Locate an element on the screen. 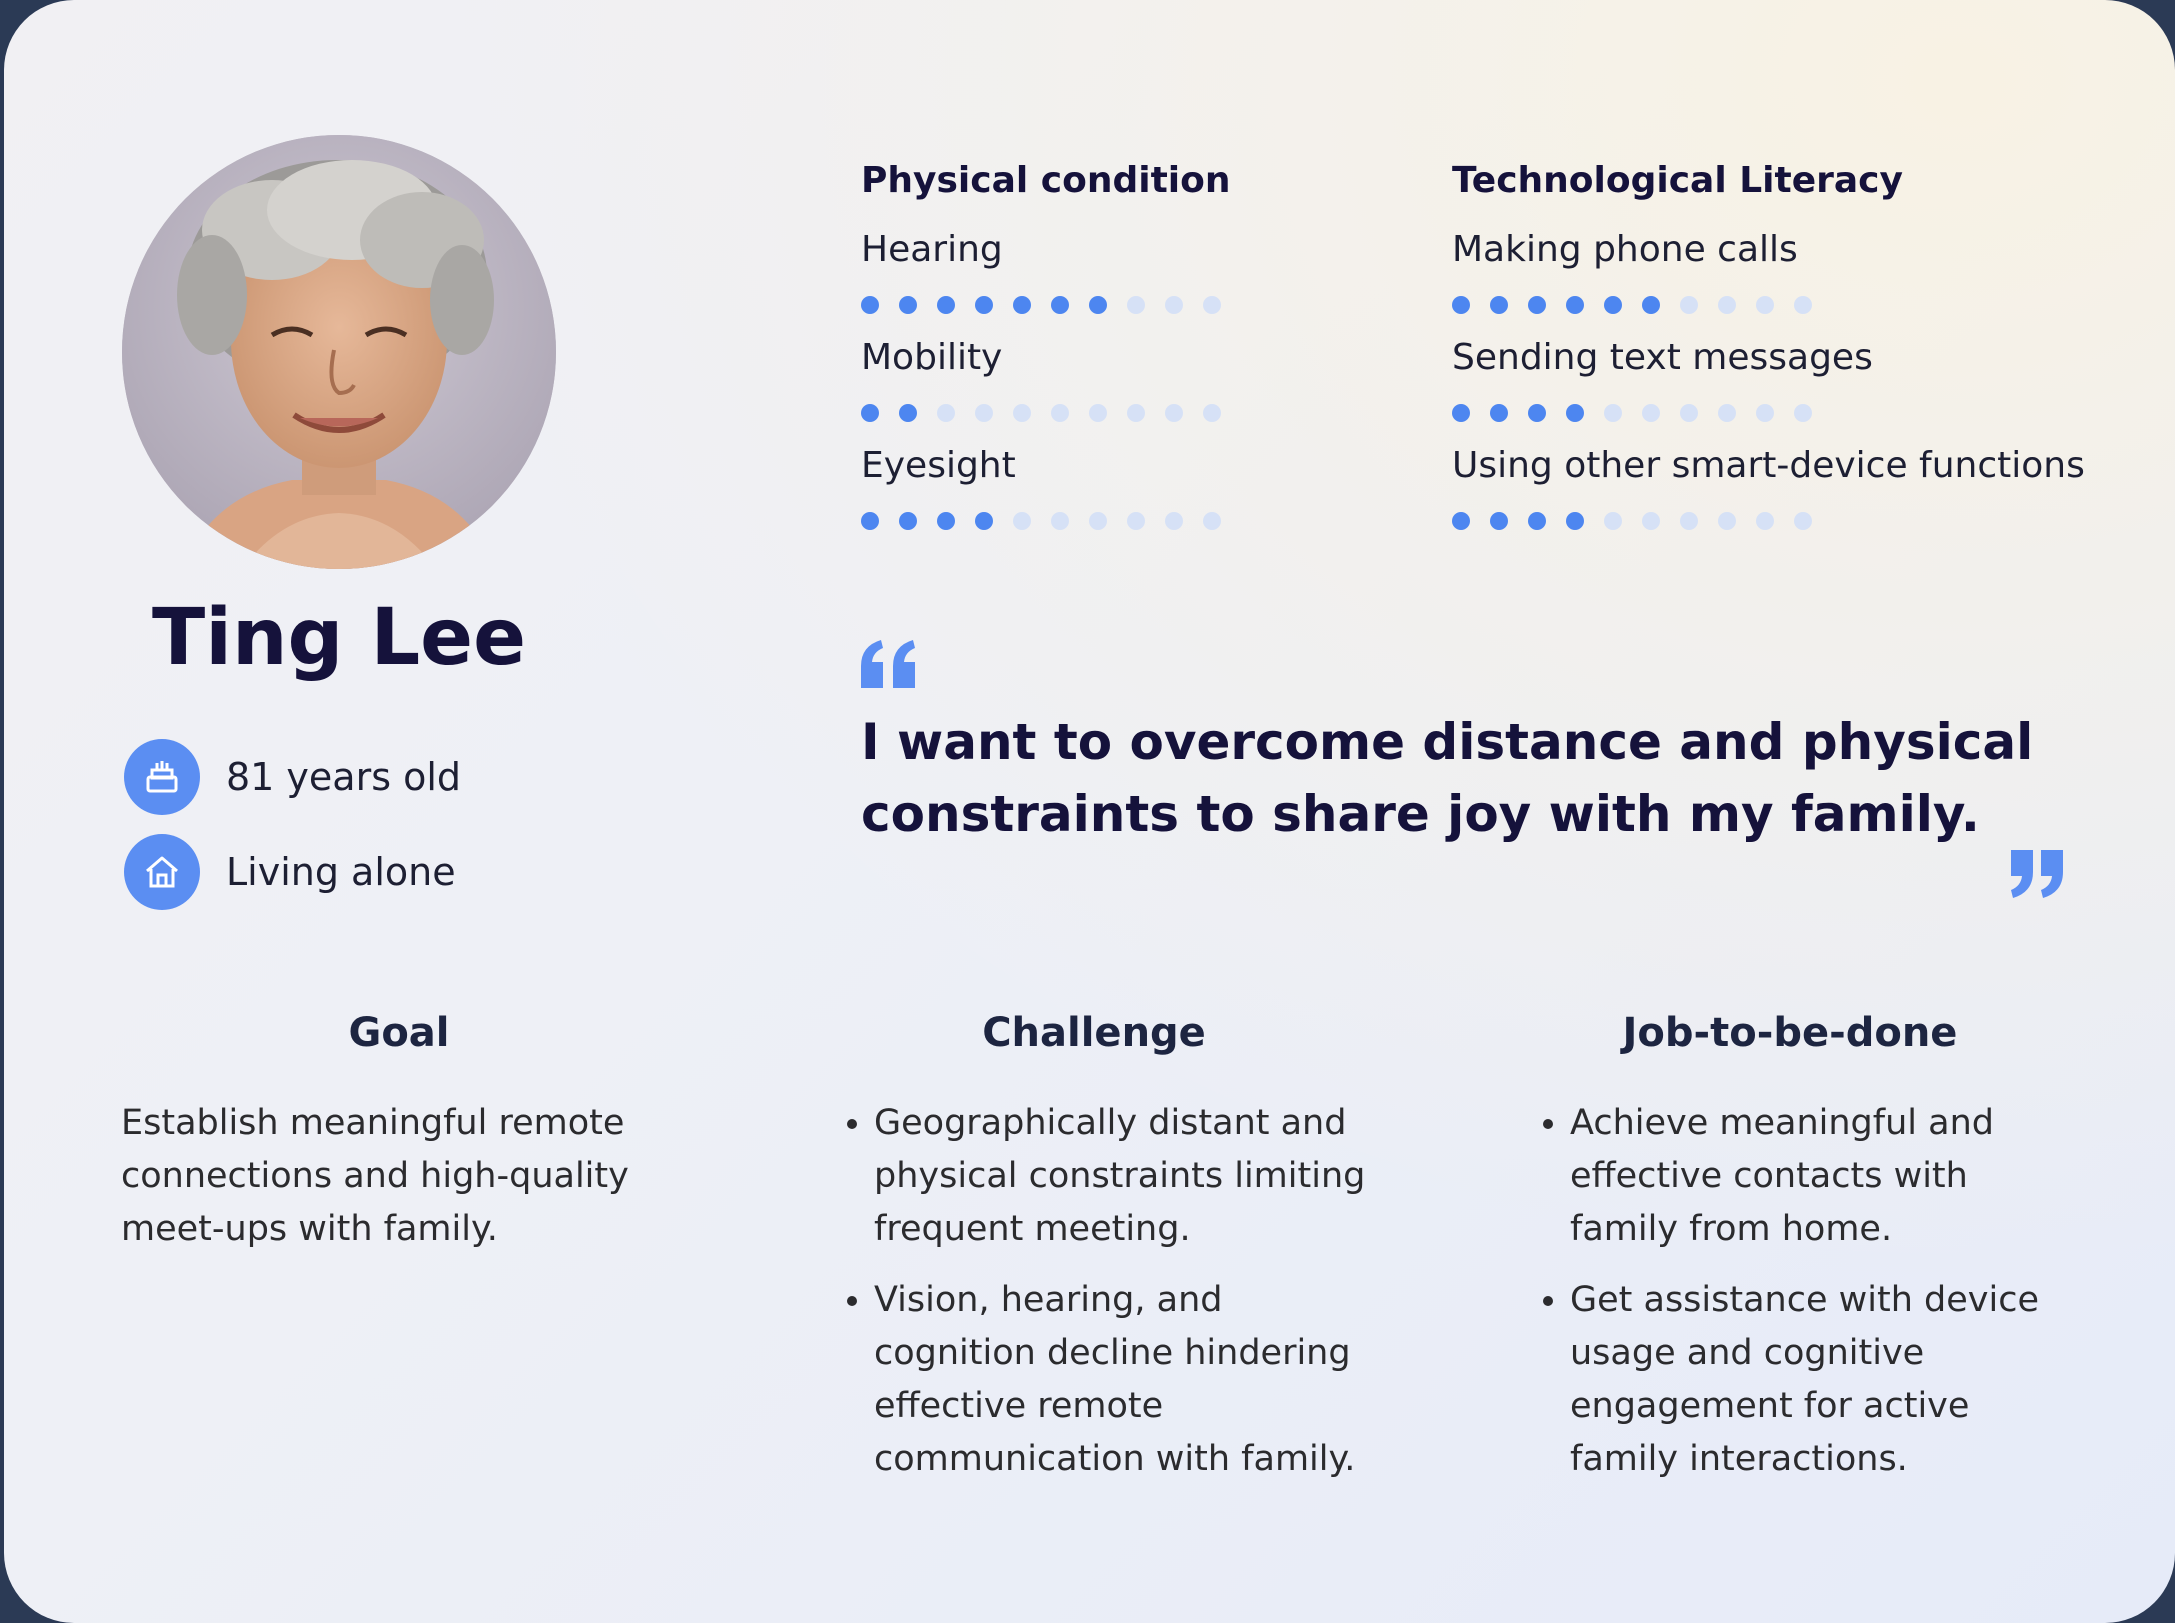  job-title: Job-to-be-done is located at coordinates (1790, 1033).